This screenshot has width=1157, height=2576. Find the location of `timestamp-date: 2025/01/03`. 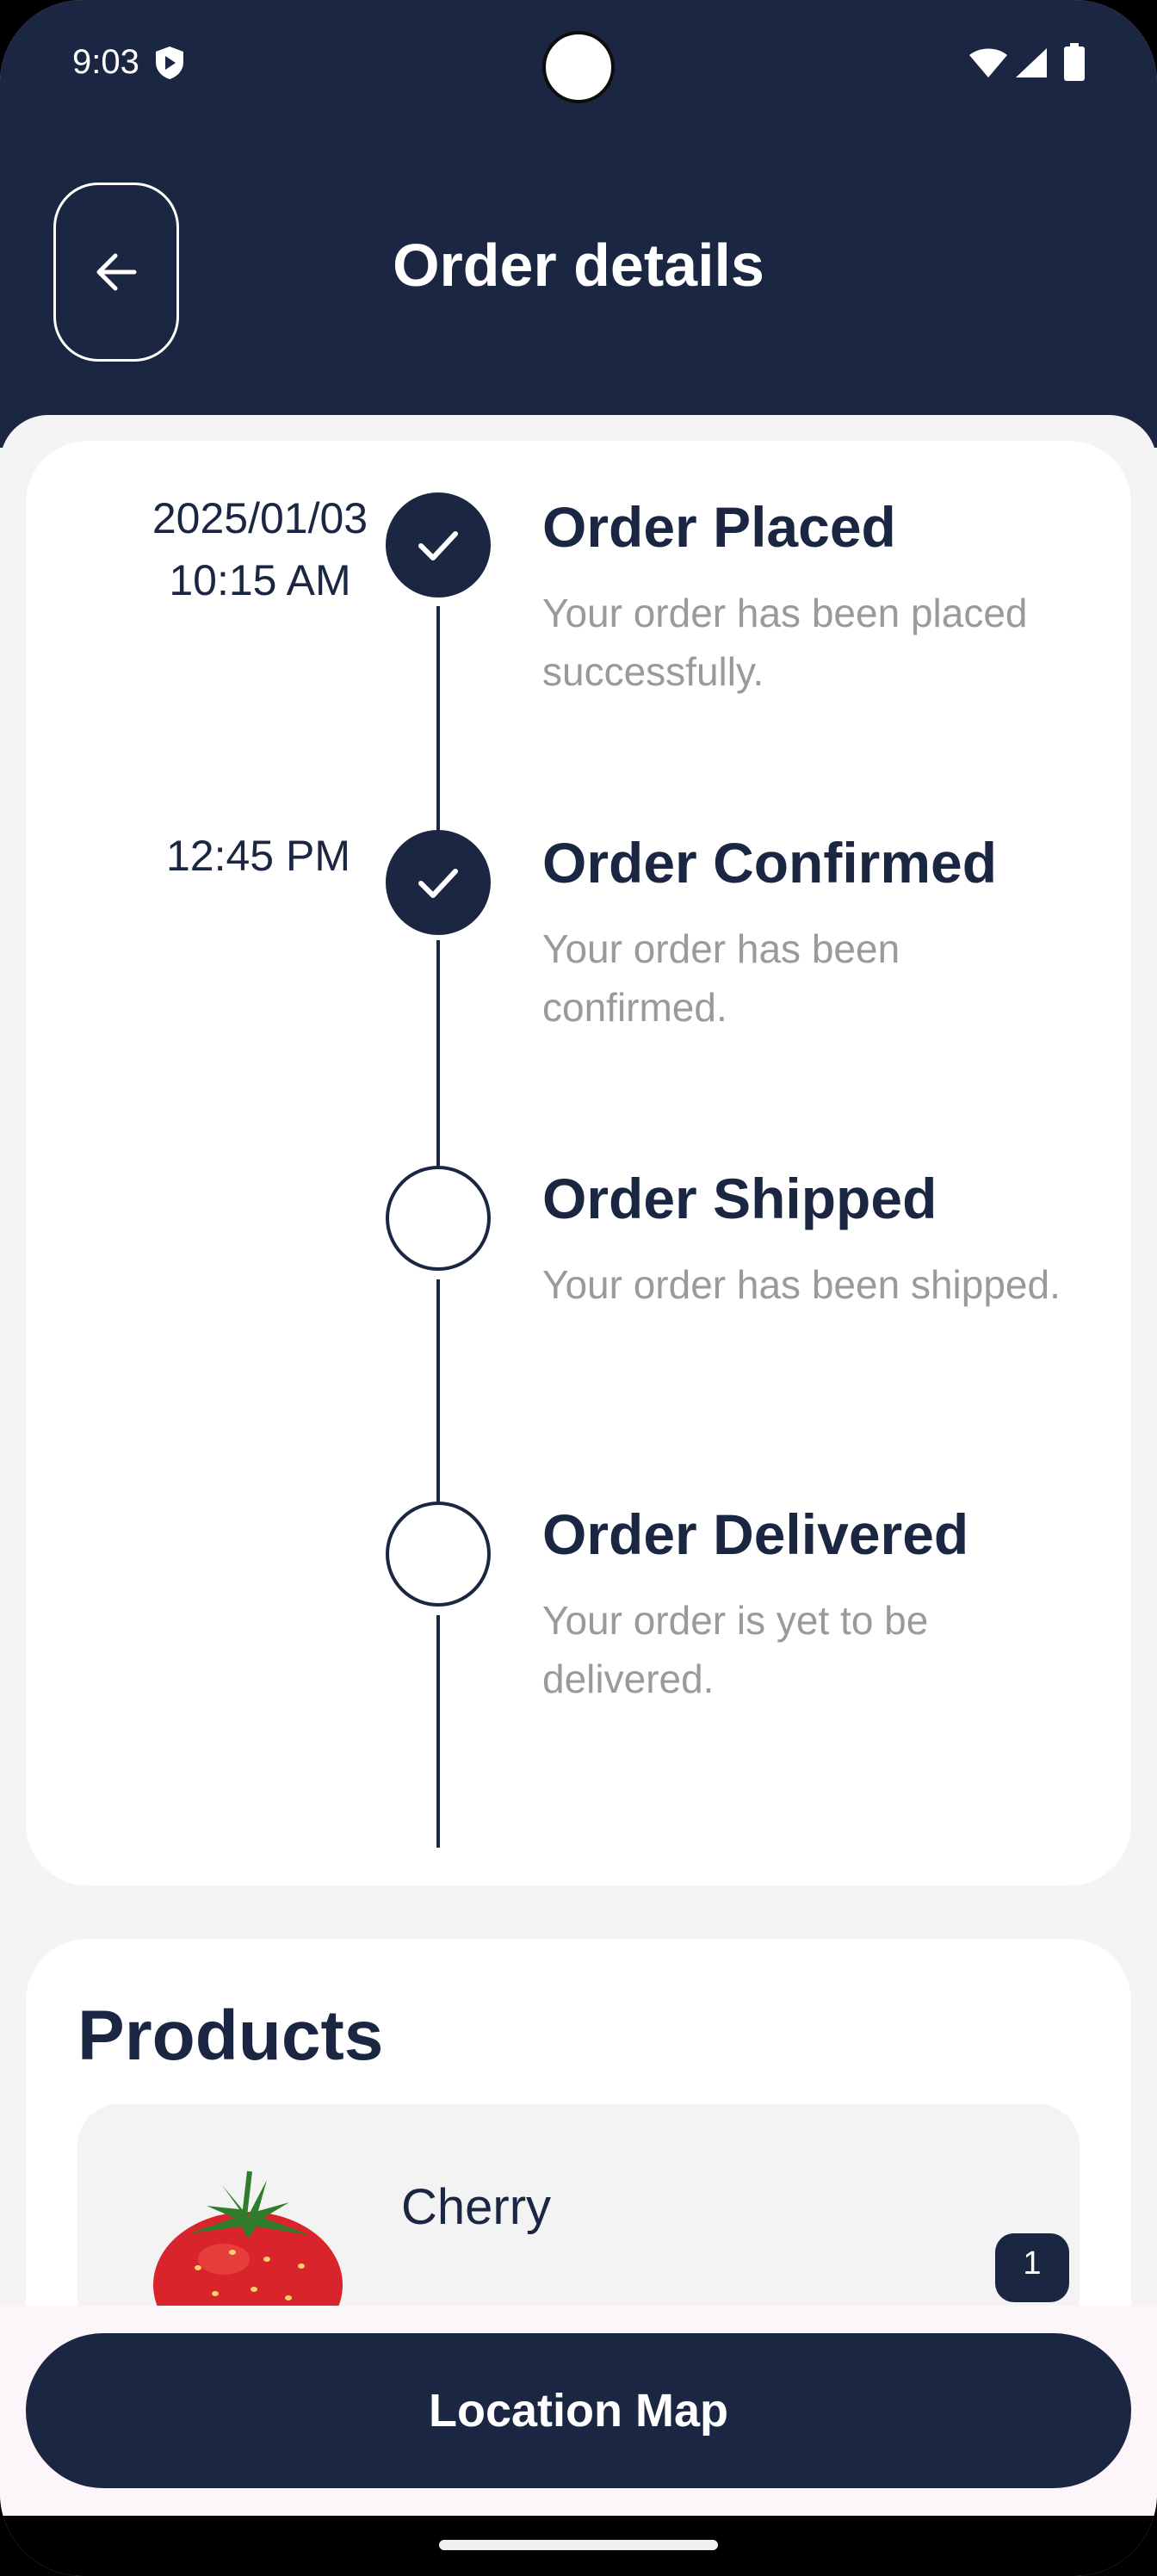

timestamp-date: 2025/01/03 is located at coordinates (260, 518).